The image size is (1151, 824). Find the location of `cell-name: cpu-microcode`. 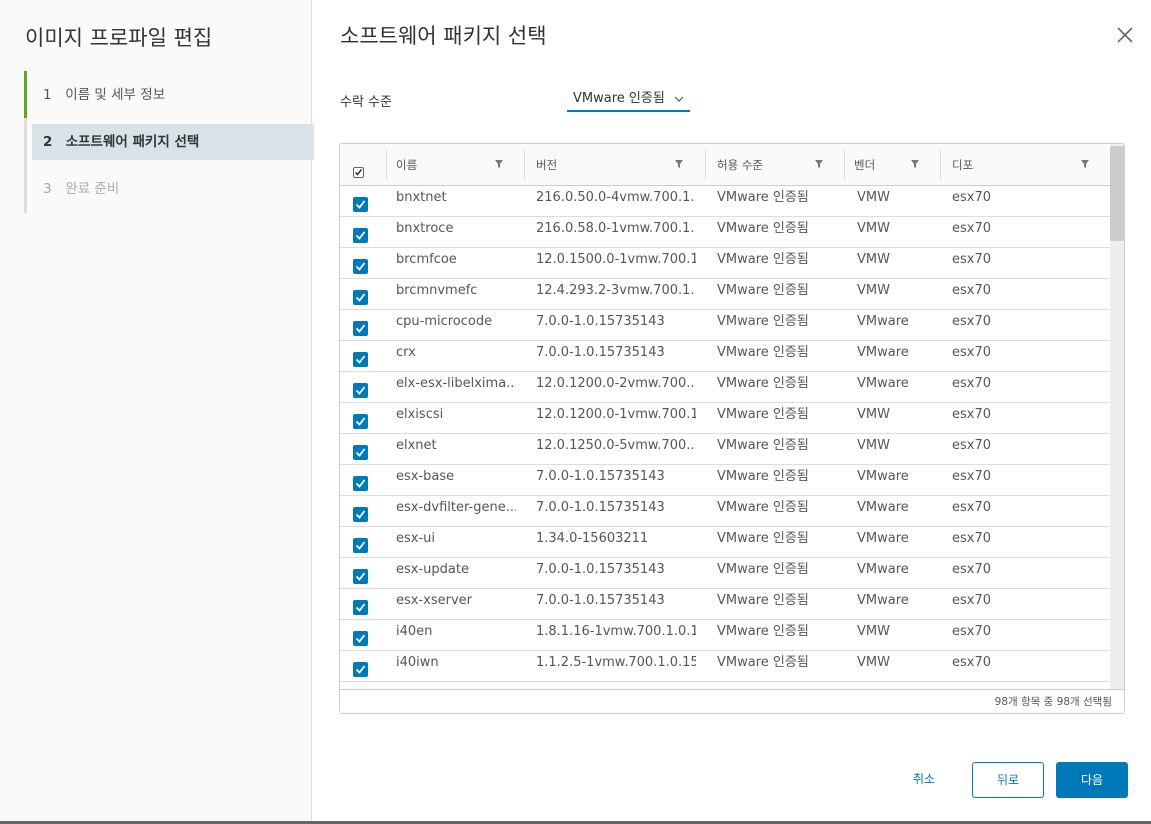

cell-name: cpu-microcode is located at coordinates (444, 321).